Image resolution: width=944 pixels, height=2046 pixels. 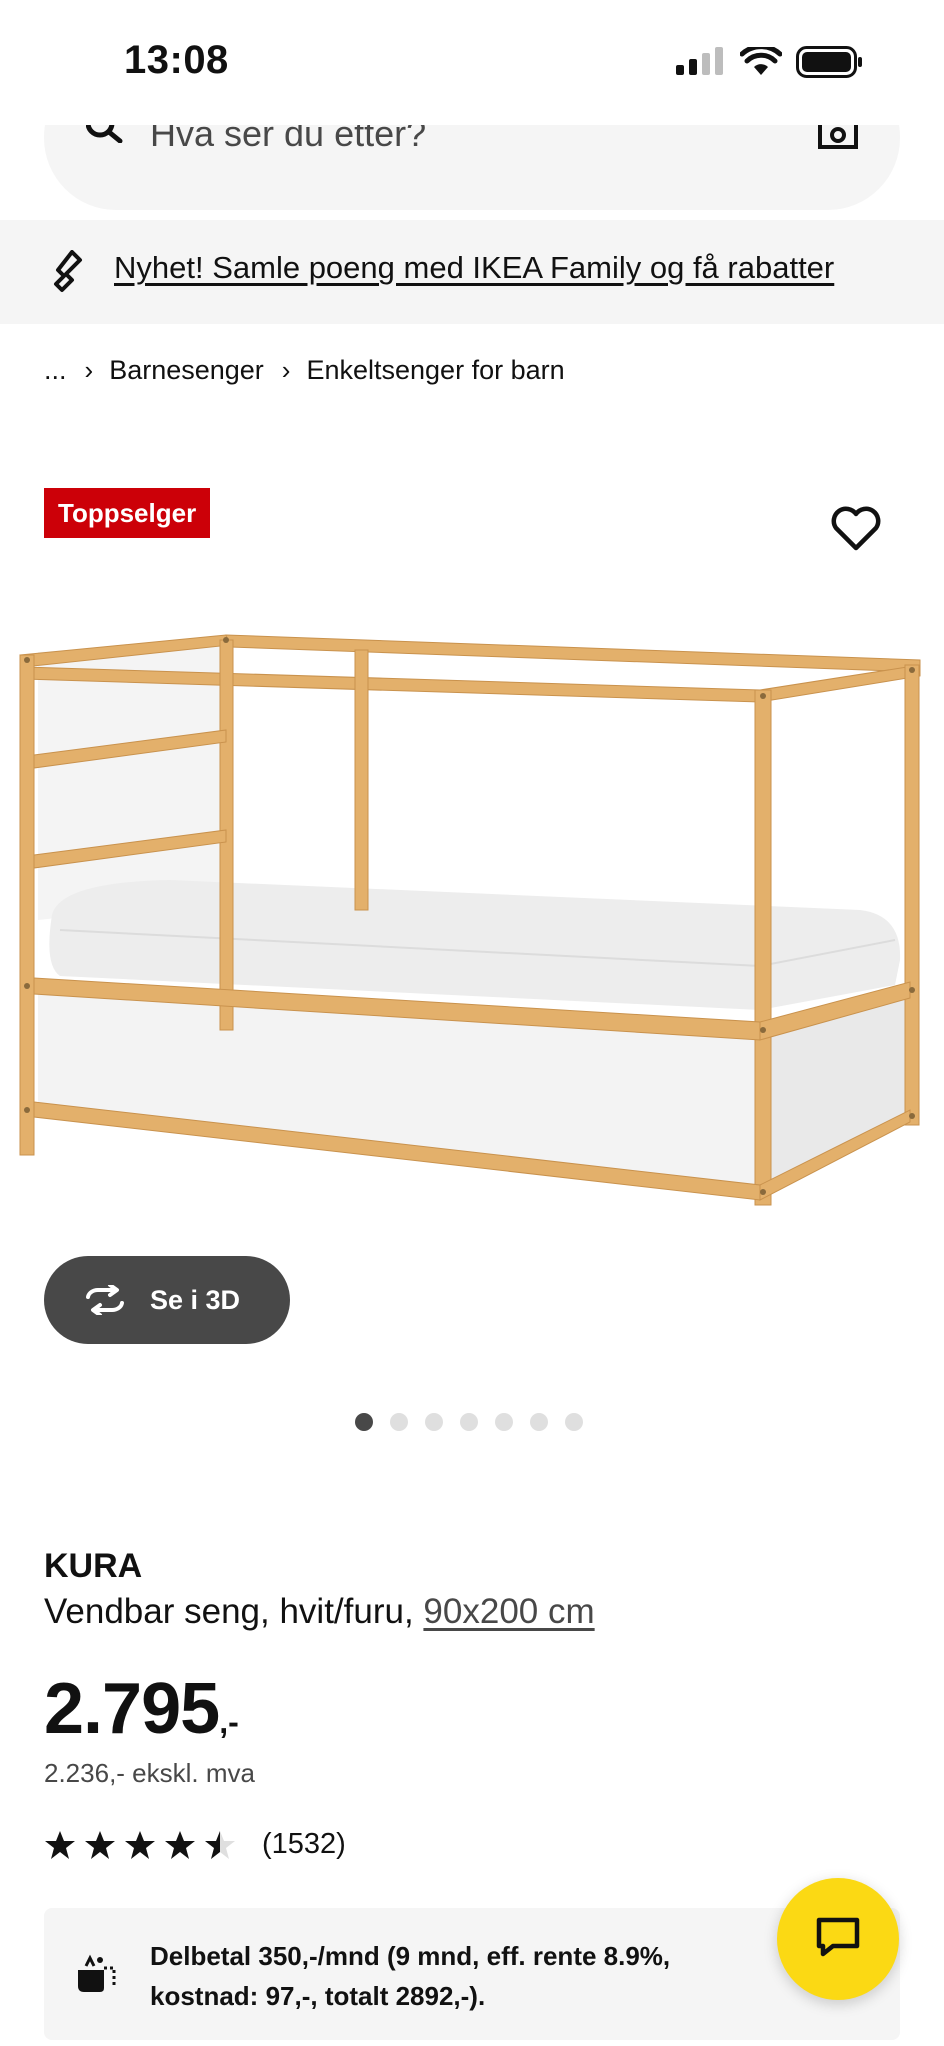 I want to click on search-placeholder: Hva ser du etter?, so click(x=288, y=138).